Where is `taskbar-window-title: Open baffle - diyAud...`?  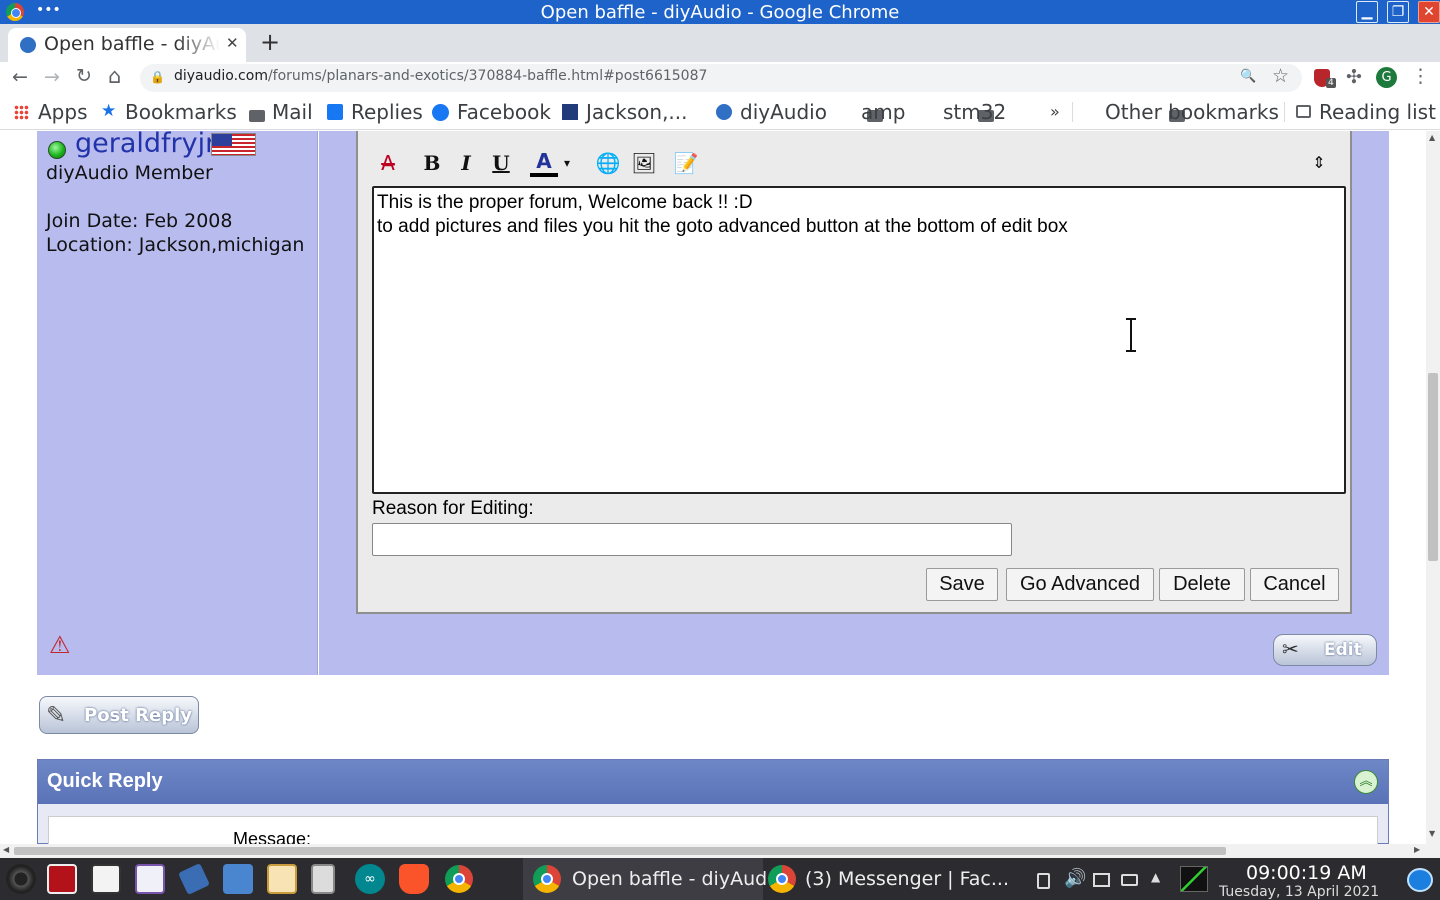
taskbar-window-title: Open baffle - diyAud... is located at coordinates (679, 879).